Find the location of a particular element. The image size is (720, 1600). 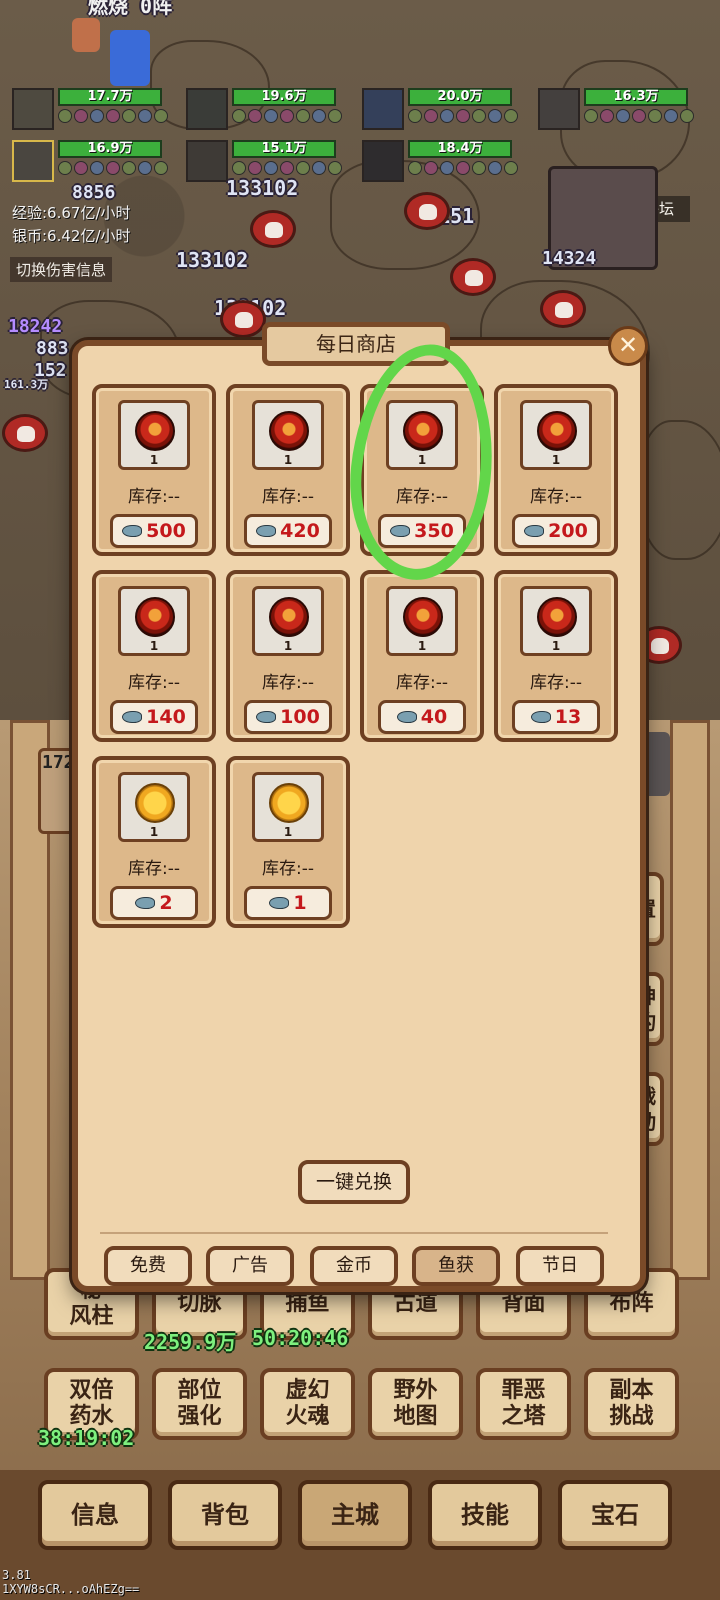

tab-divider is located at coordinates (354, 1233).